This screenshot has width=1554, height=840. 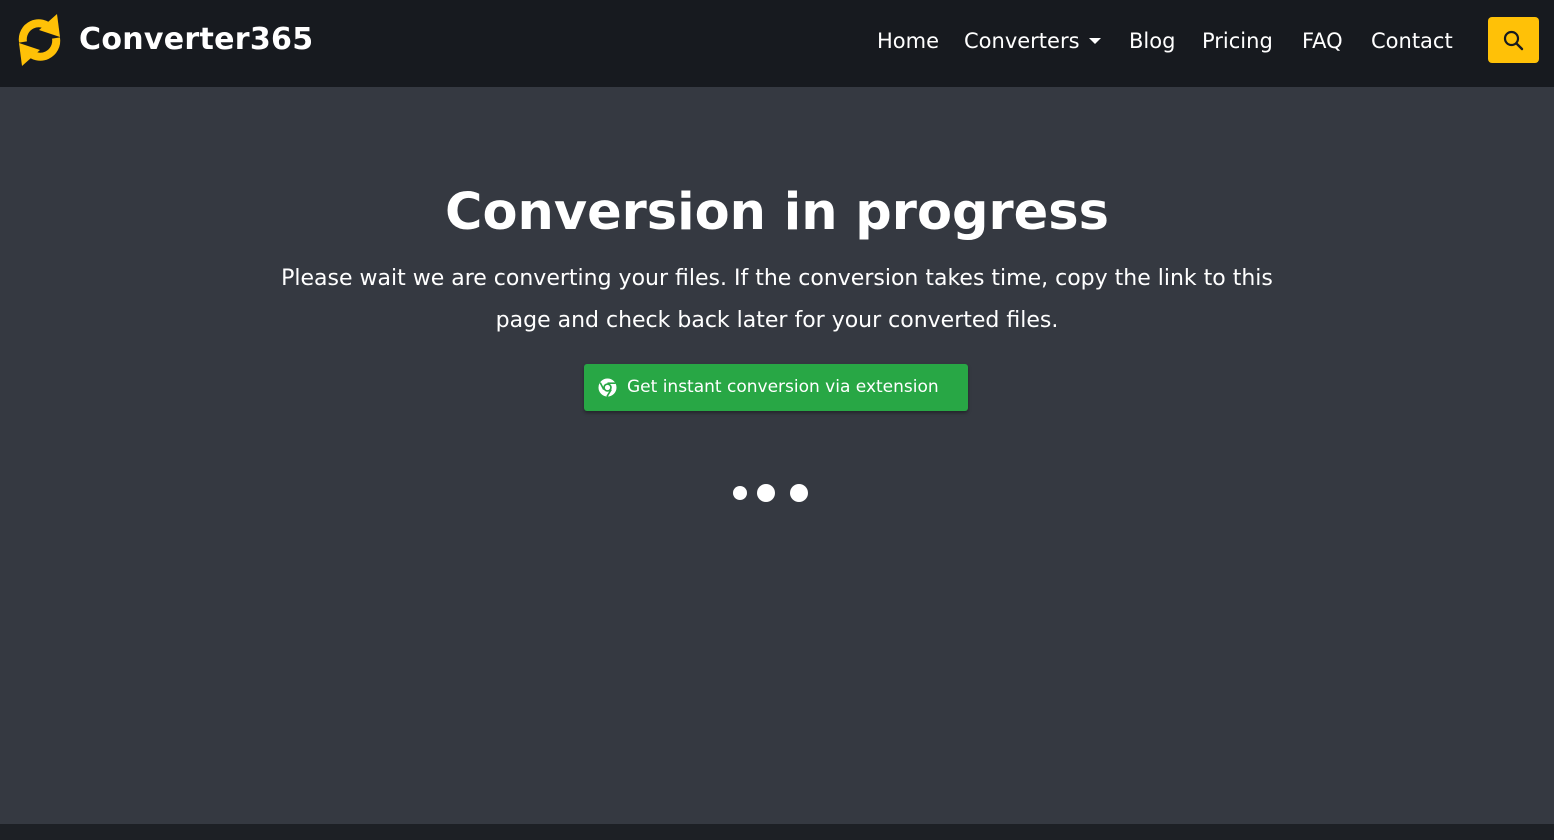 I want to click on search-button, so click(x=1513, y=40).